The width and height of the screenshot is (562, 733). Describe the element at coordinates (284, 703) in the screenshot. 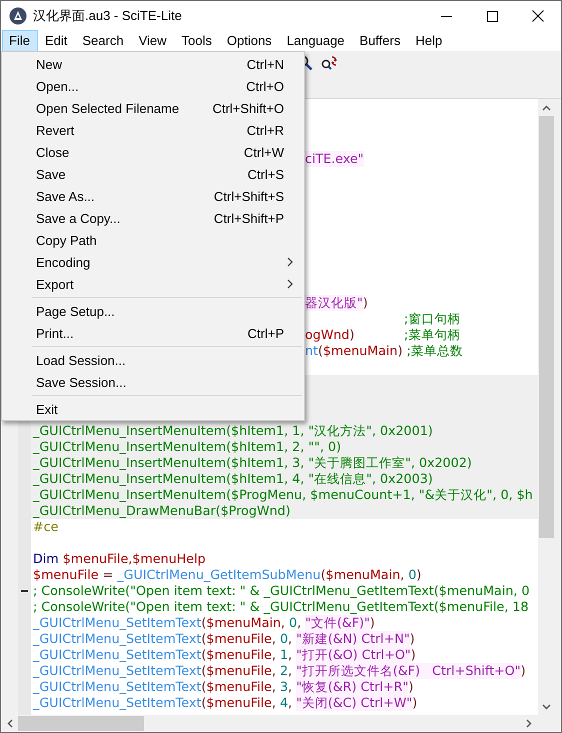

I see `code-text: 4` at that location.